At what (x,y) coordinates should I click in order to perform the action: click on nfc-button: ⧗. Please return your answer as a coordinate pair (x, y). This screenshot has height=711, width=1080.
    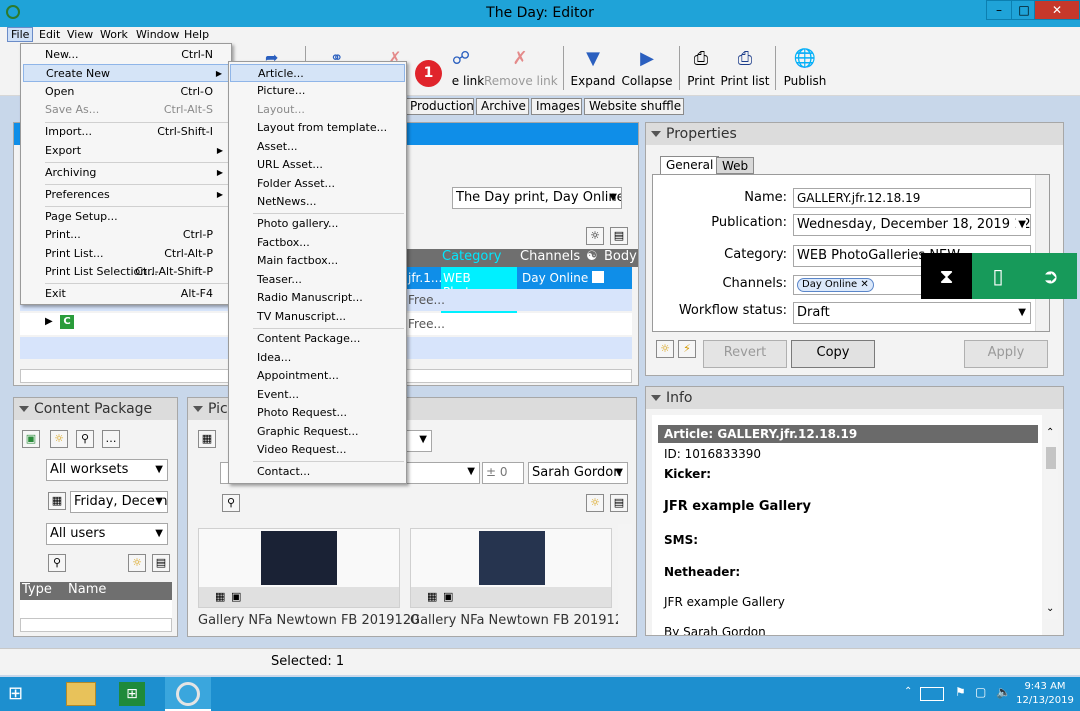
    Looking at the image, I should click on (946, 276).